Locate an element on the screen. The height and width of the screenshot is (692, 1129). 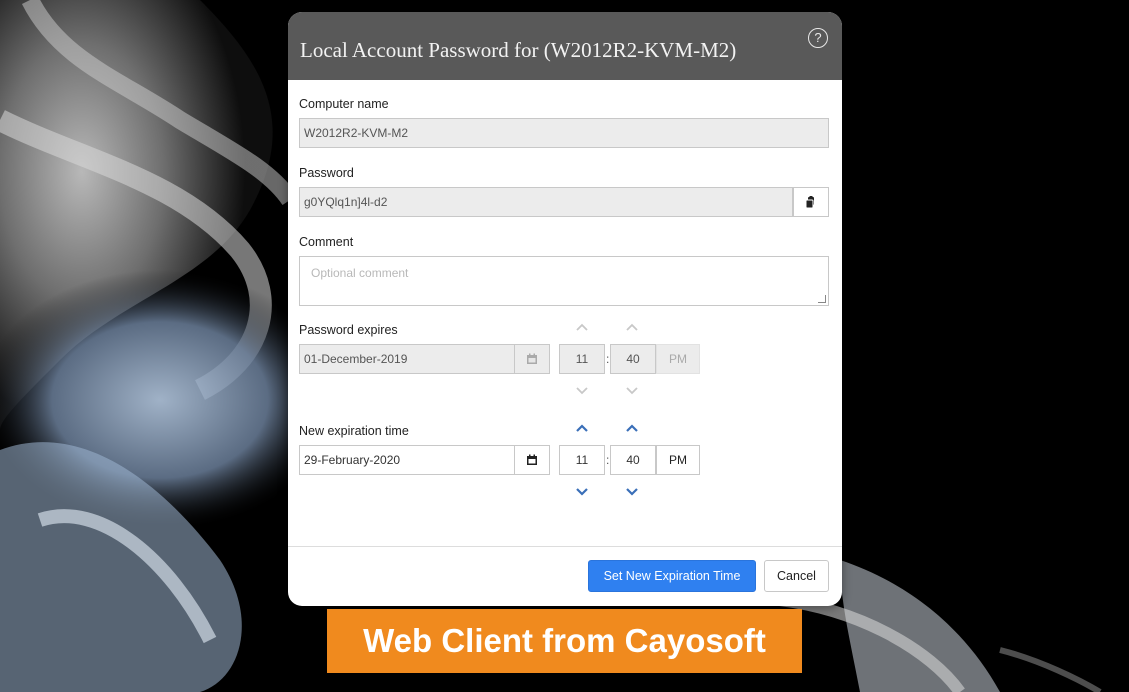
new-hour-down-chevron-icon is located at coordinates (582, 491).